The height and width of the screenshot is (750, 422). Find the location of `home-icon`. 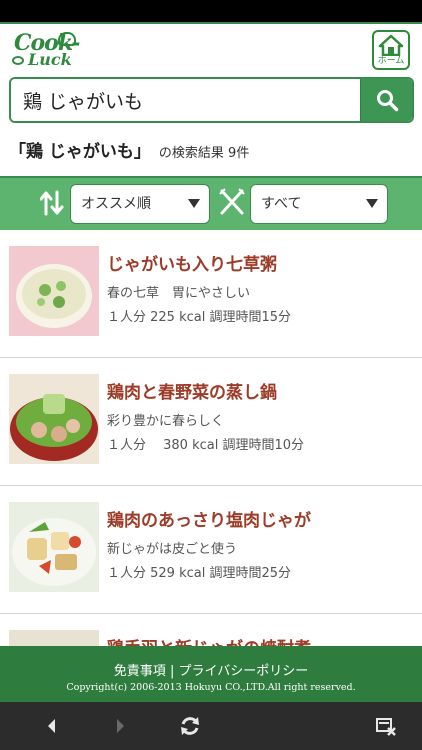

home-icon is located at coordinates (391, 45).